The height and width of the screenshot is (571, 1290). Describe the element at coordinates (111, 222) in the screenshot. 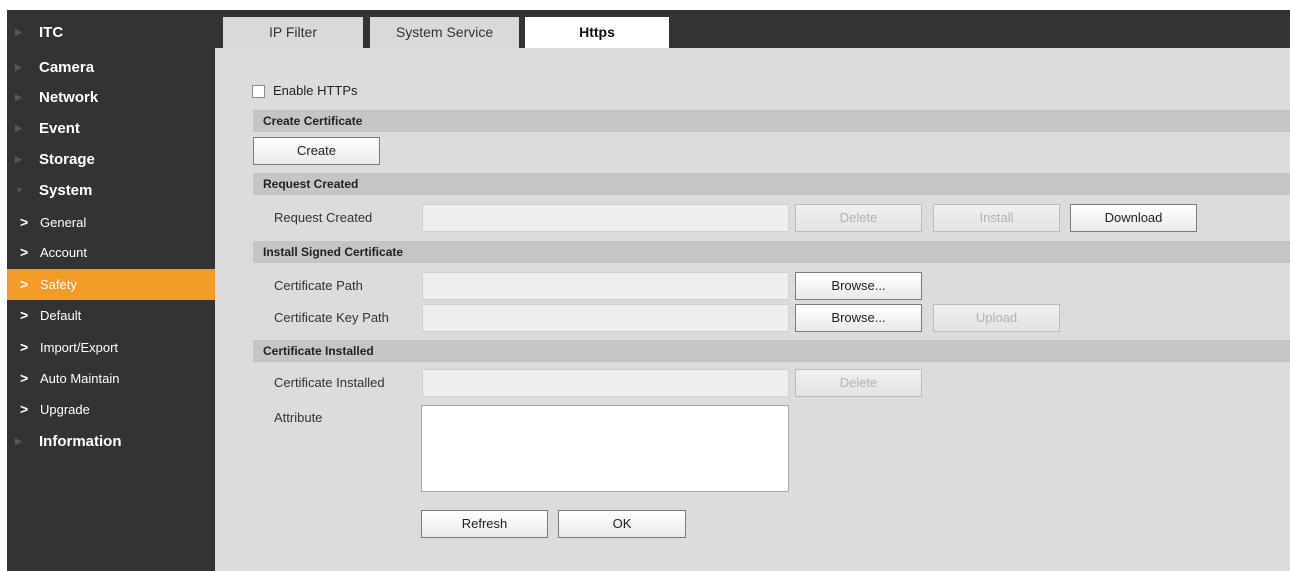

I see `sidebar-subitem-general: > General` at that location.